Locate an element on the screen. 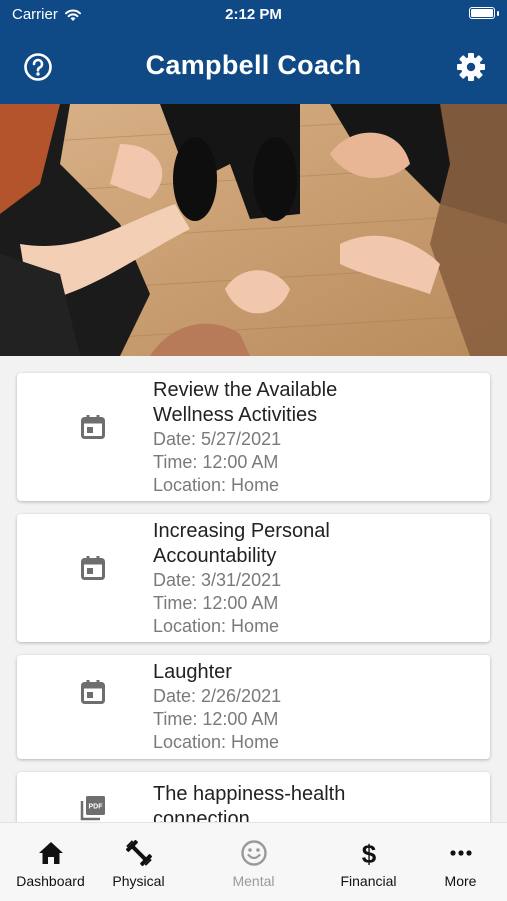 Image resolution: width=507 pixels, height=901 pixels. item-title: Accountability is located at coordinates (215, 556).